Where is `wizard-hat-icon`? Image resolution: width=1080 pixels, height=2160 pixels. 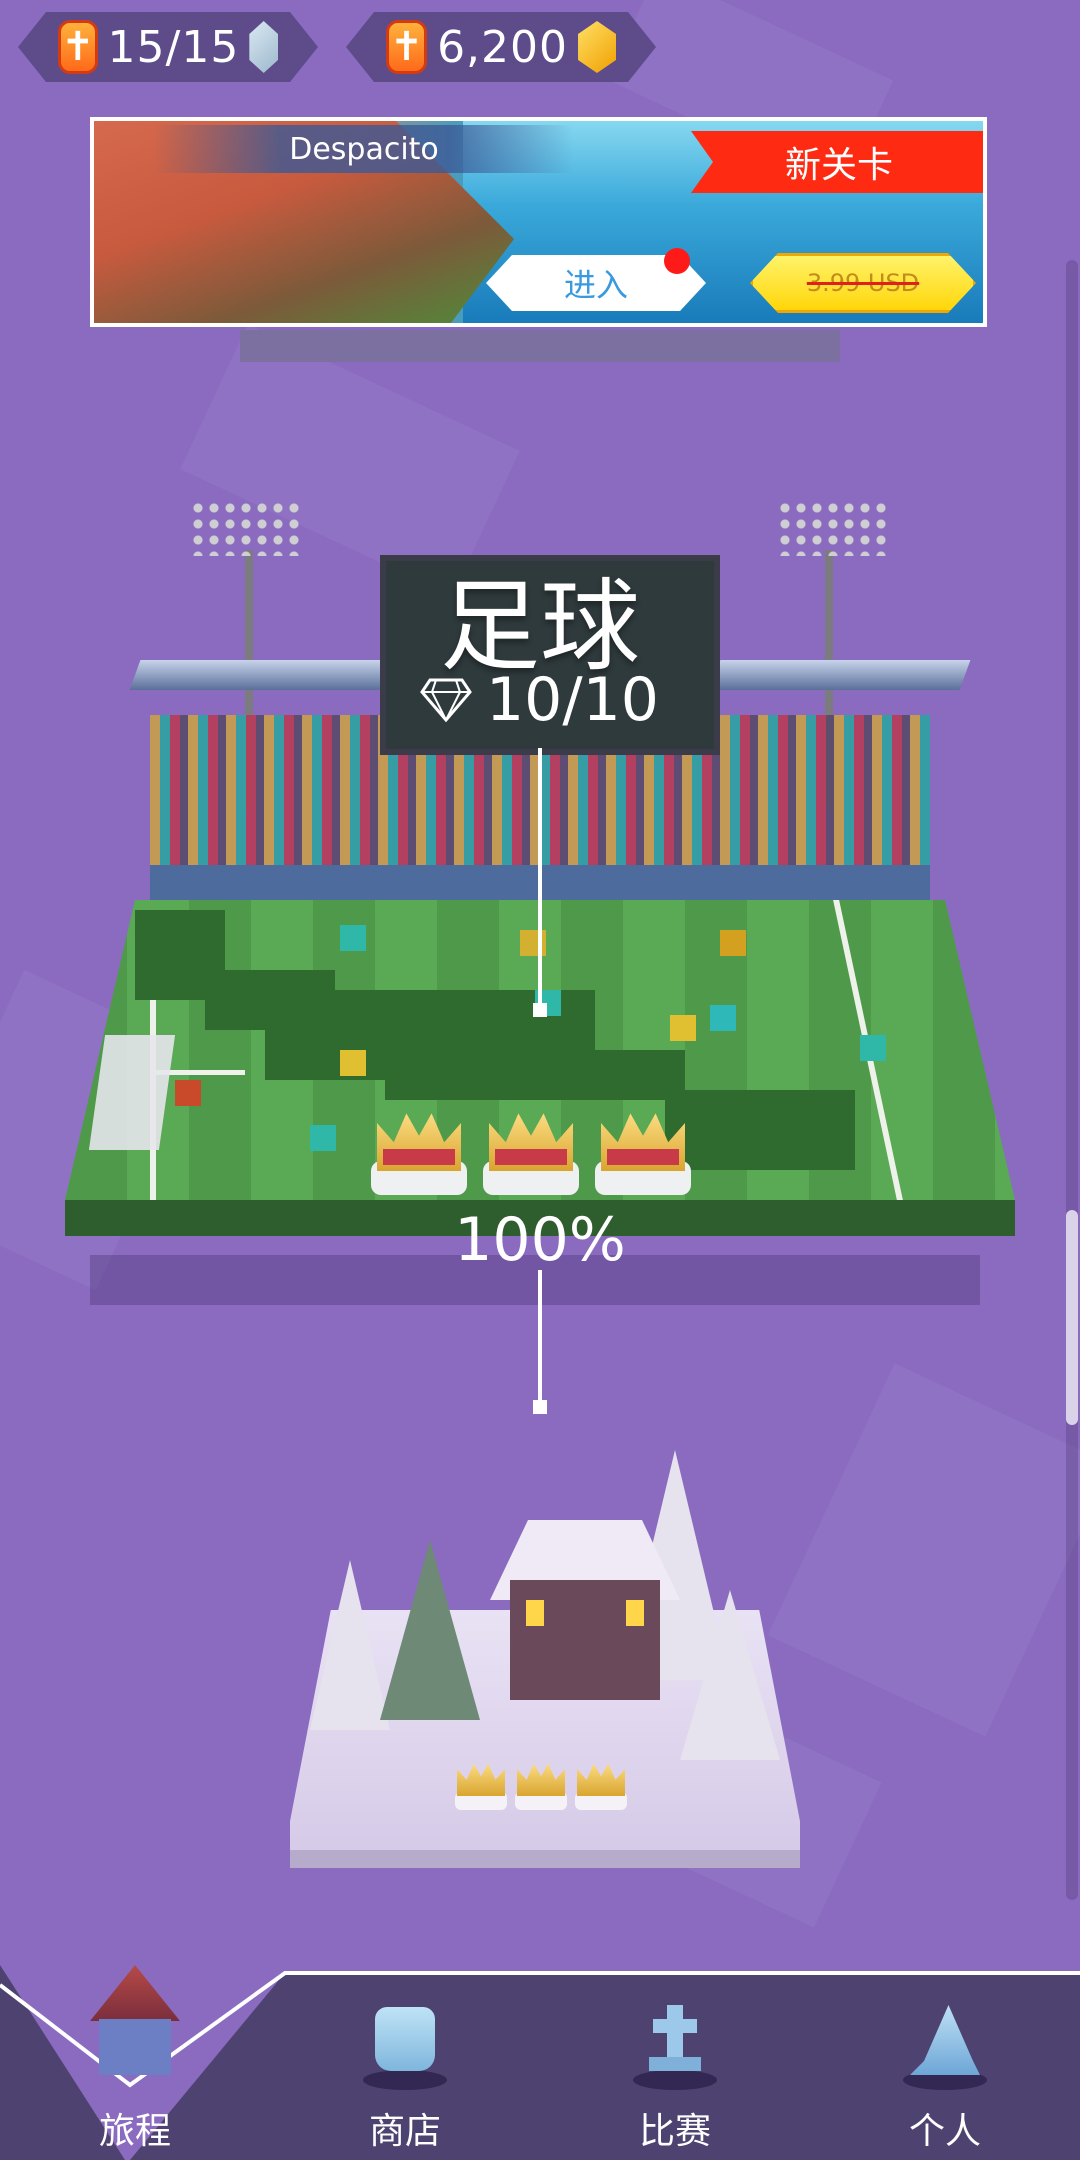 wizard-hat-icon is located at coordinates (945, 2040).